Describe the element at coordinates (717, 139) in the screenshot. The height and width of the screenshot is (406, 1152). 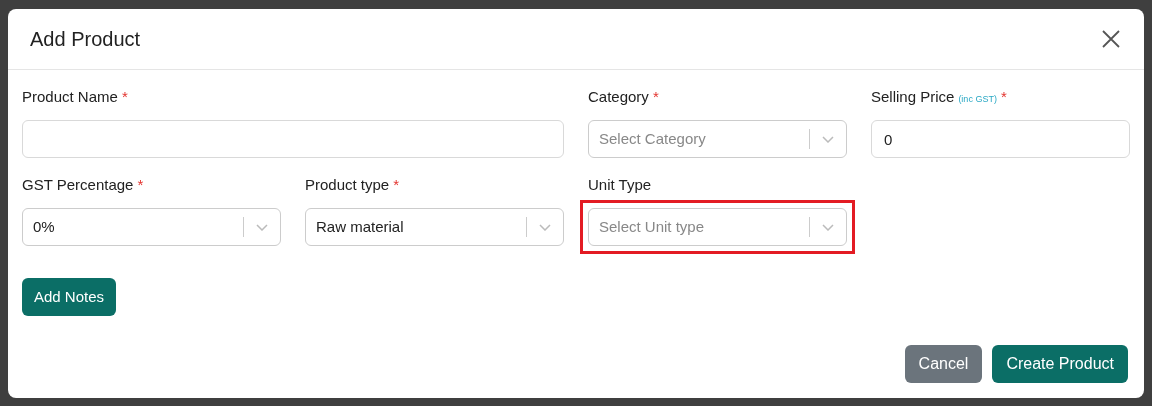
I see `select-field: Select Category` at that location.